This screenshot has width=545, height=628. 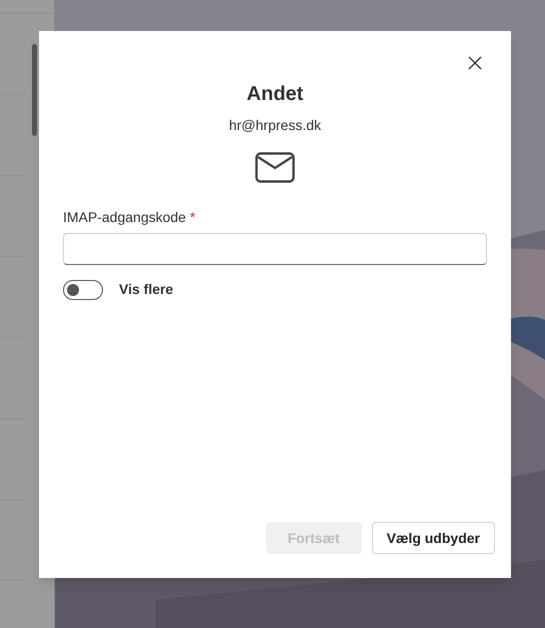 I want to click on toggle-label: Vis flere, so click(x=146, y=289).